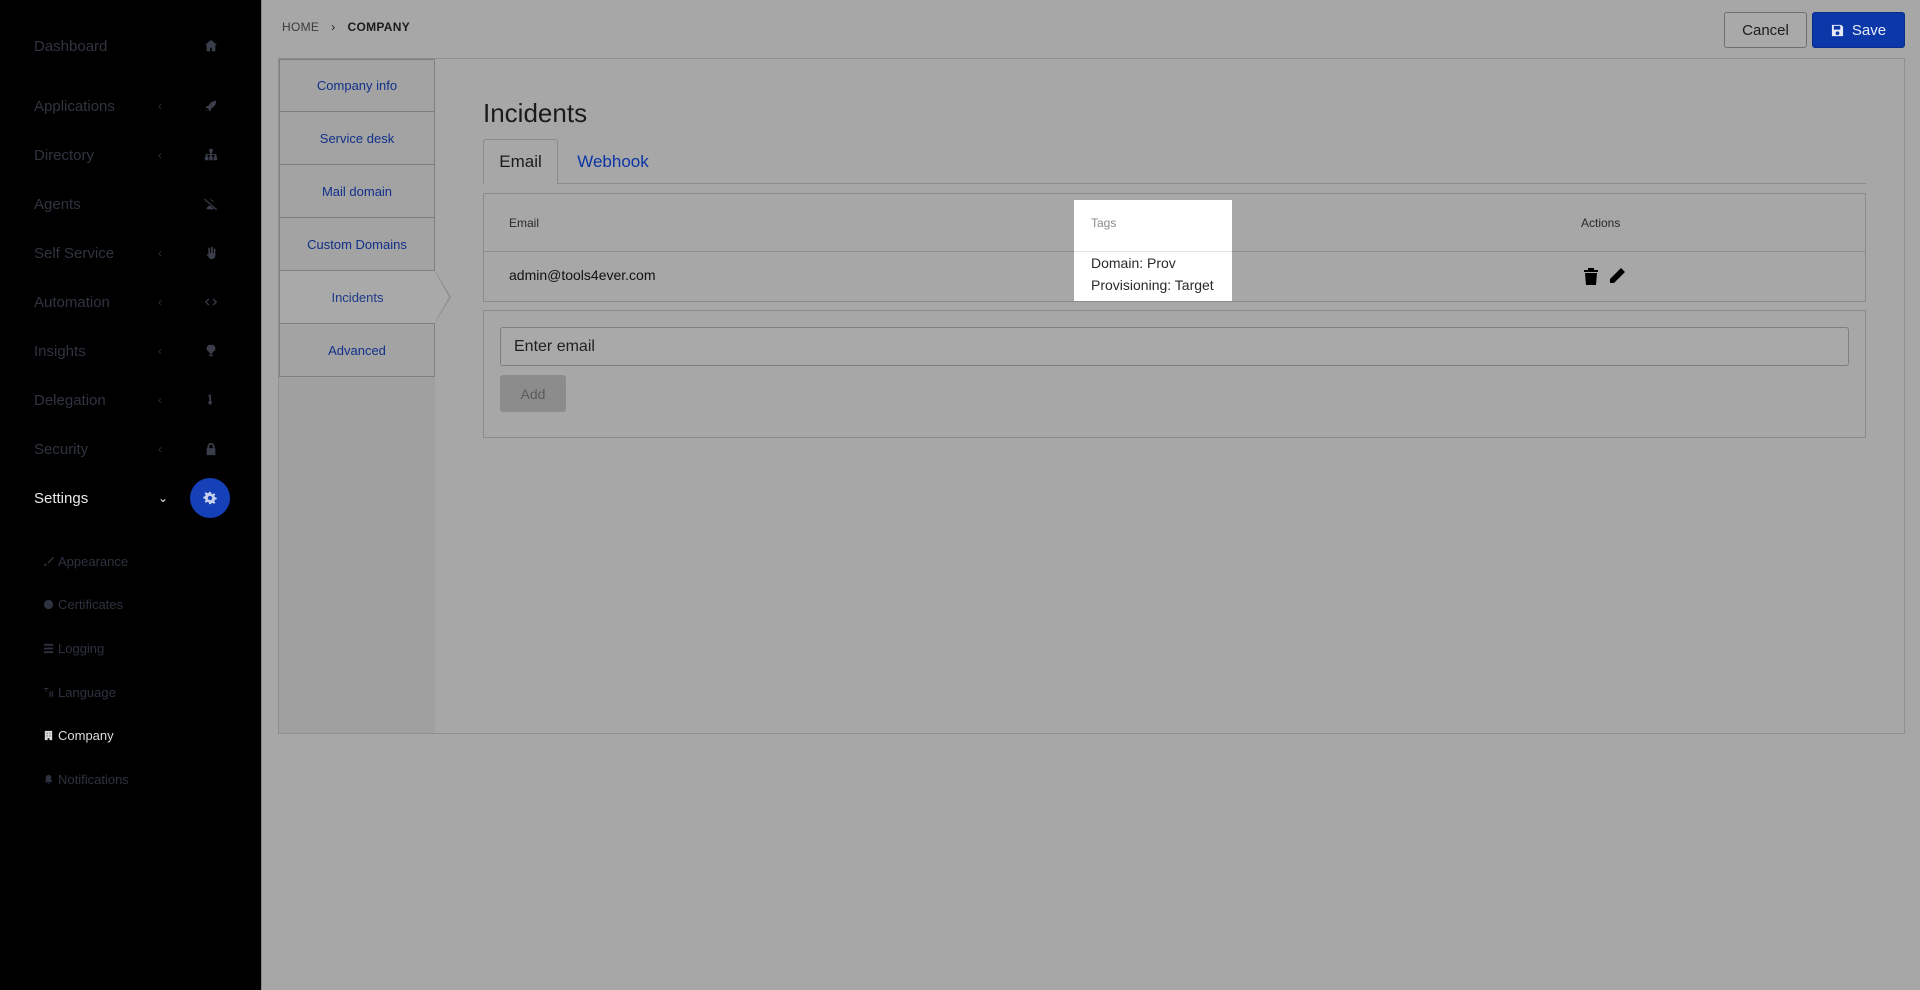 Image resolution: width=1920 pixels, height=990 pixels. What do you see at coordinates (1174, 346) in the screenshot?
I see `email-input` at bounding box center [1174, 346].